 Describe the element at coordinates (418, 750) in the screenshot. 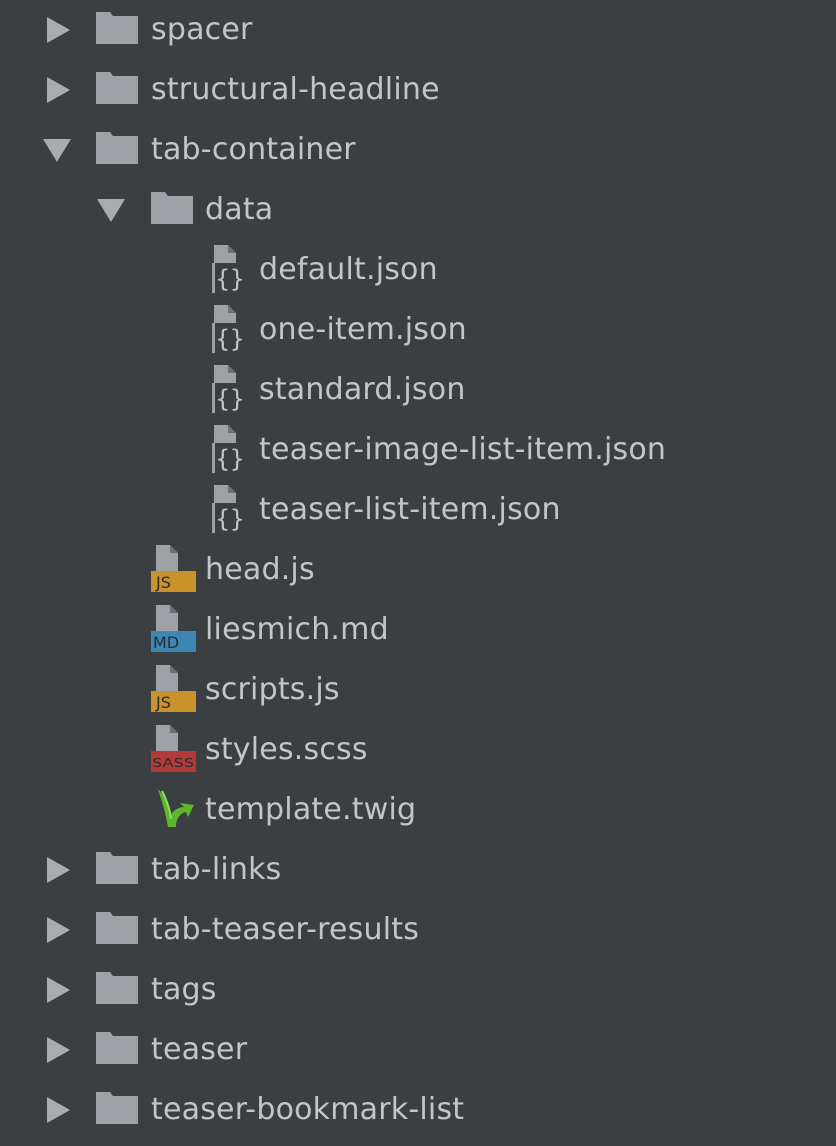

I see `tree-item-styles-scss: SASS styles.scss` at that location.